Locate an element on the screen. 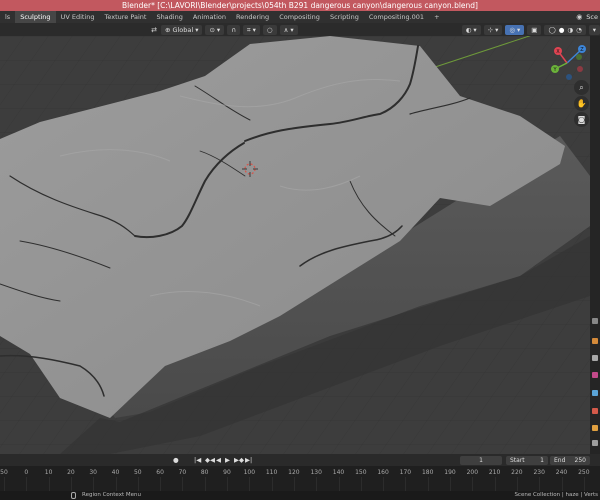  object-icon is located at coordinates (595, 428).